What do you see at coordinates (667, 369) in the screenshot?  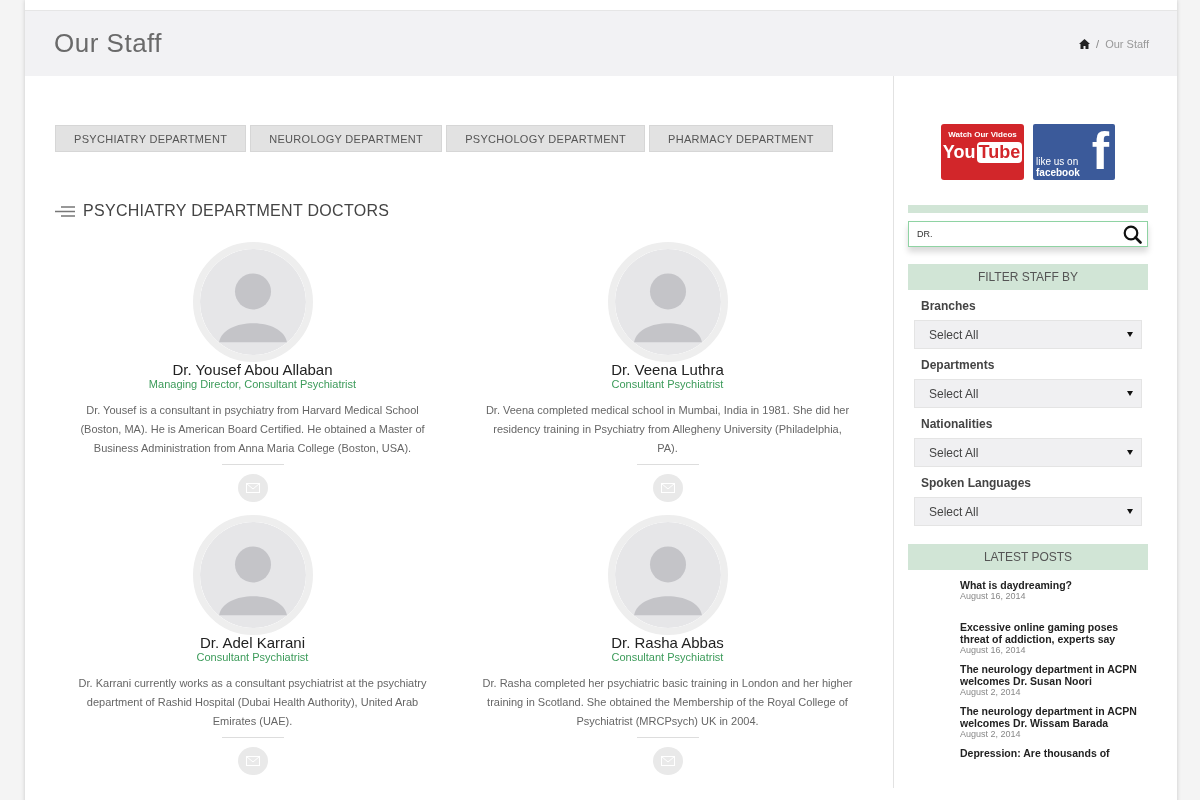 I see `doctor-name: Dr. Veena Luthra` at bounding box center [667, 369].